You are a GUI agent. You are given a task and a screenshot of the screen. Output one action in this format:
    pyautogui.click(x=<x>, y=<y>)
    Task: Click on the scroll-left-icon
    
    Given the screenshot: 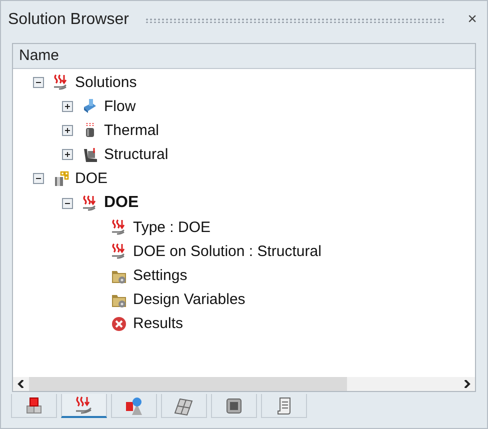 What is the action you would take?
    pyautogui.click(x=21, y=384)
    